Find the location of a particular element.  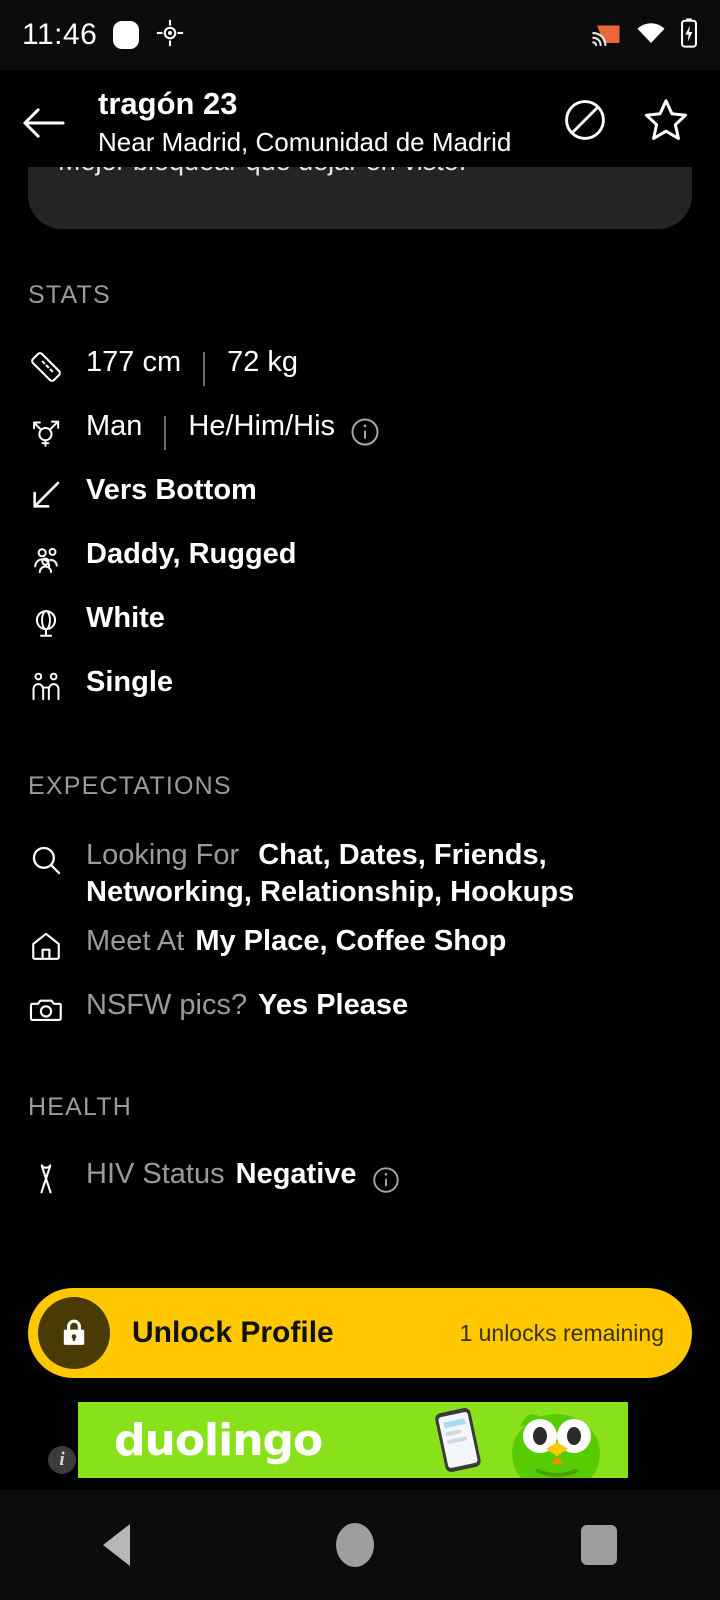

back-button is located at coordinates (50, 123).